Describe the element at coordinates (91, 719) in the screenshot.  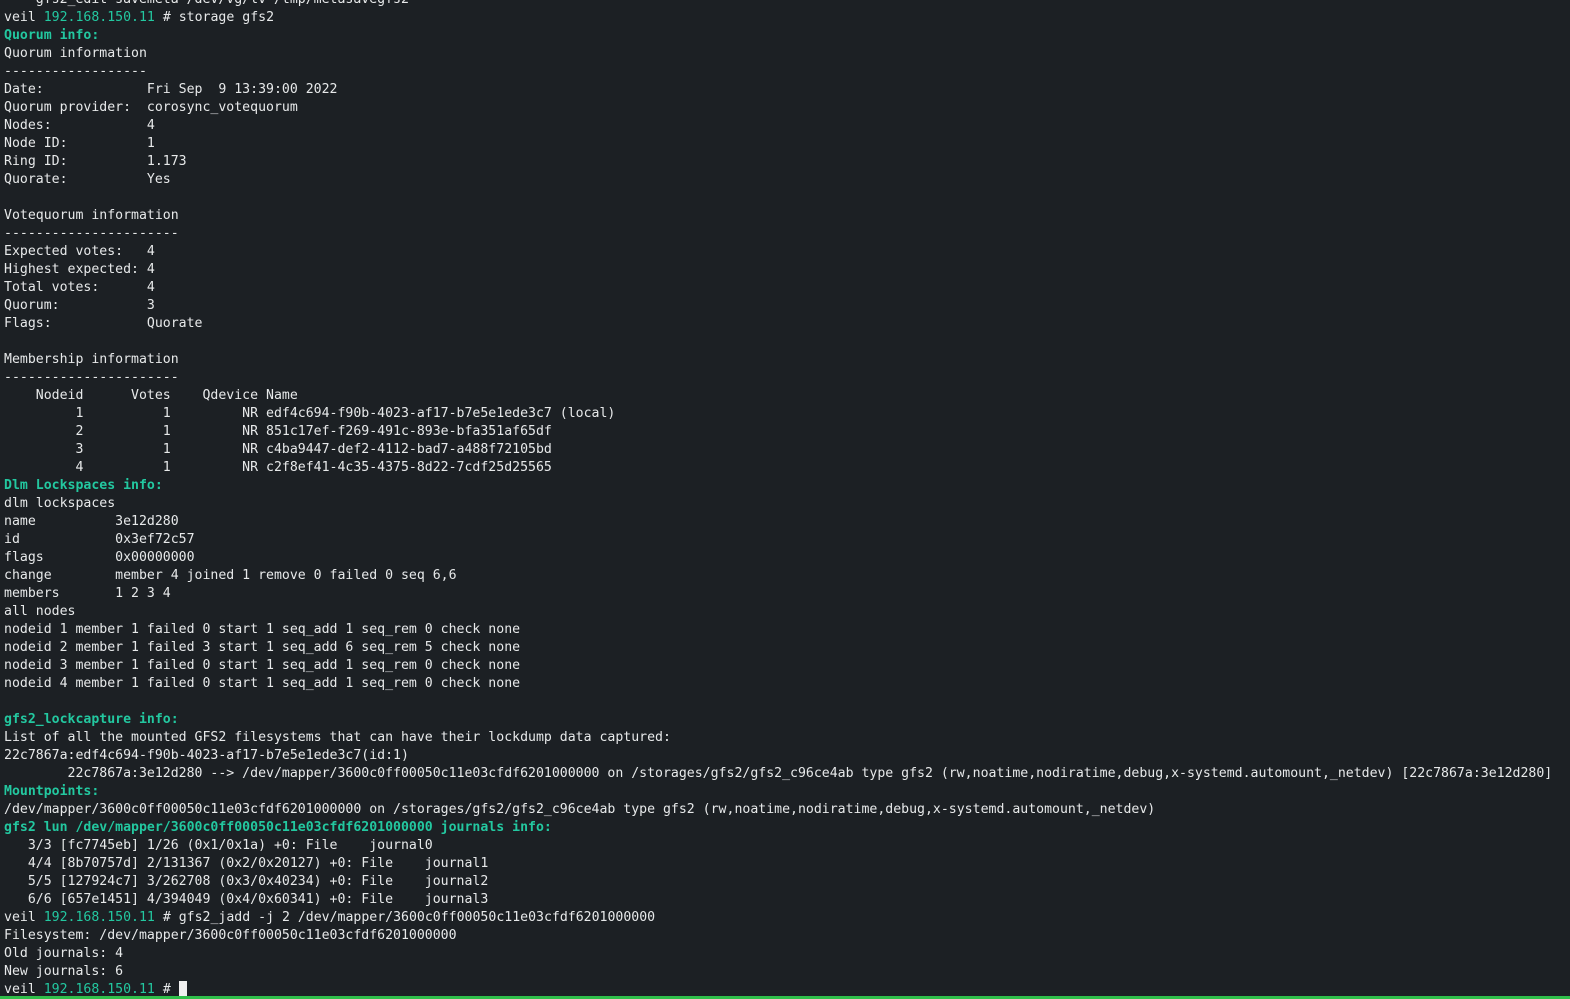
I see `section-header: gfs2_lockcapture info:` at that location.